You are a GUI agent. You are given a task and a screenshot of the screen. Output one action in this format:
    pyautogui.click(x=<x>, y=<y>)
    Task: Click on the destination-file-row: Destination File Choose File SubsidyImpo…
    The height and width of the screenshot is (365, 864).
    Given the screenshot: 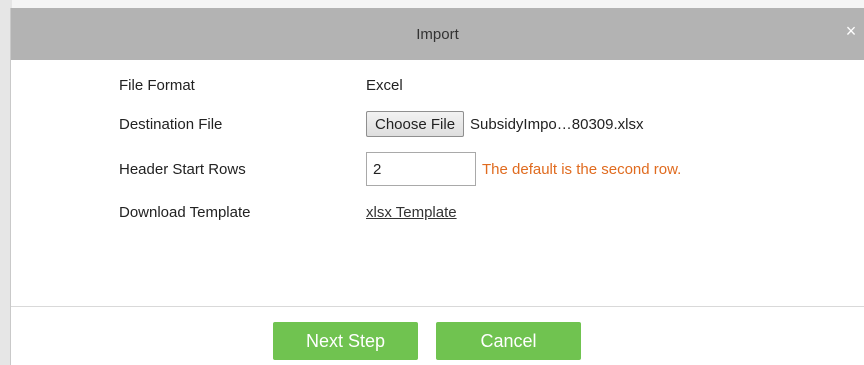 What is the action you would take?
    pyautogui.click(x=381, y=124)
    